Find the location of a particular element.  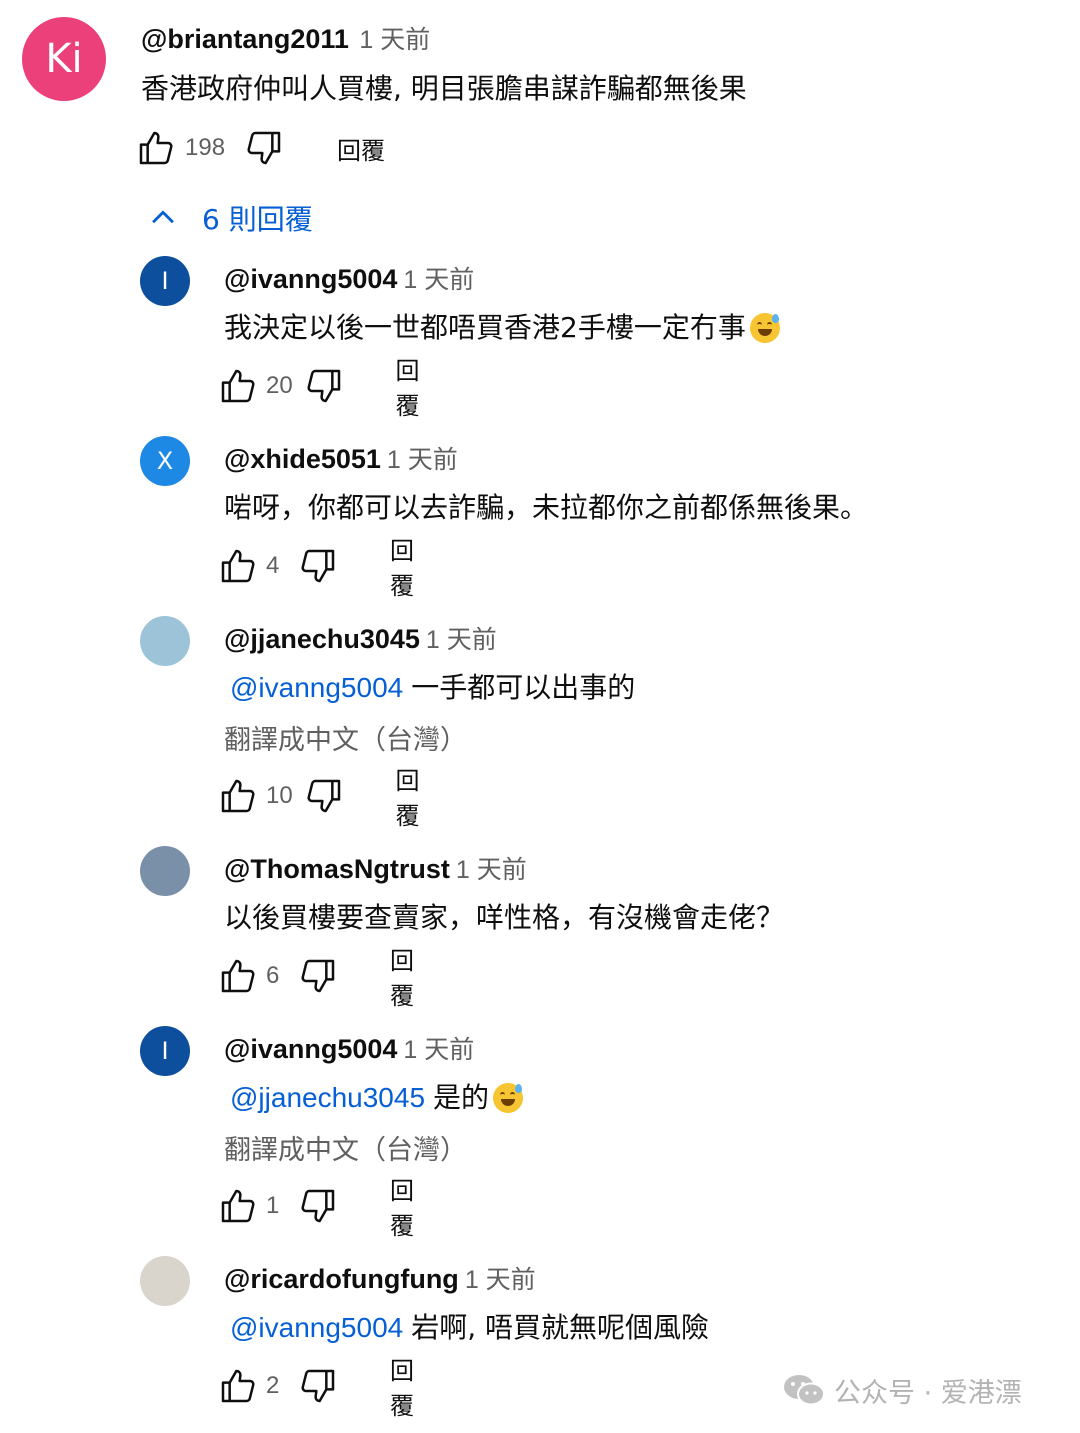

comment-text: 以後買樓要查賣家，咩性格，有沒機會走佬？ is located at coordinates (504, 917).